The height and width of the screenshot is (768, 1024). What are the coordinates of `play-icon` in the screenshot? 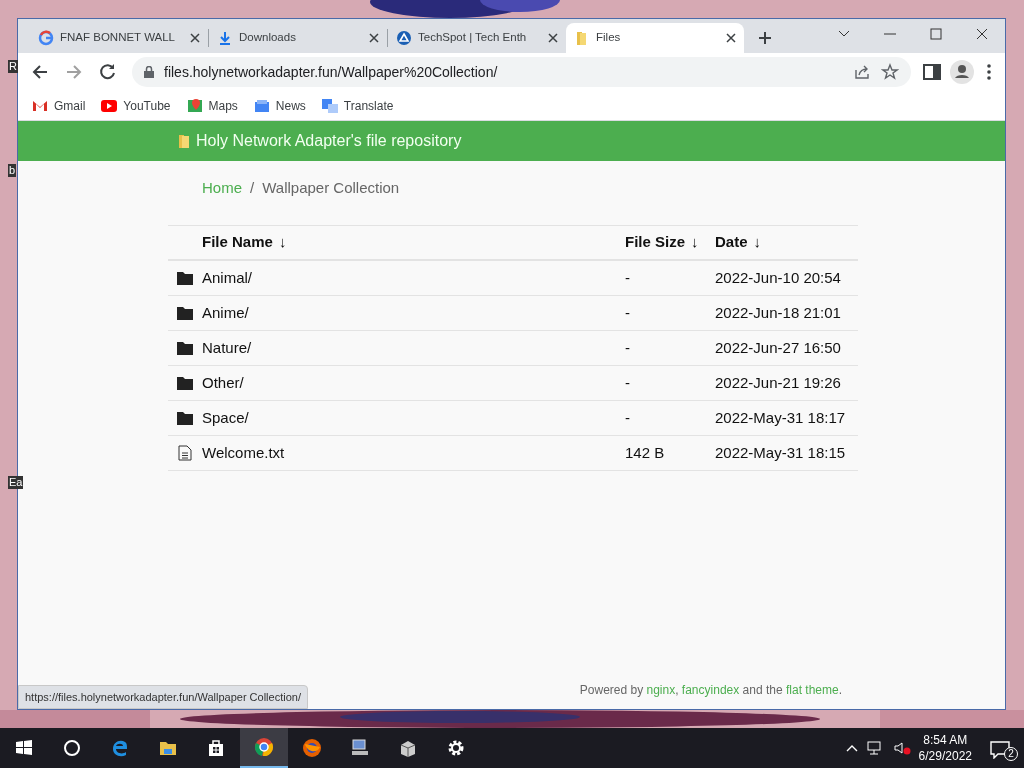 It's located at (109, 105).